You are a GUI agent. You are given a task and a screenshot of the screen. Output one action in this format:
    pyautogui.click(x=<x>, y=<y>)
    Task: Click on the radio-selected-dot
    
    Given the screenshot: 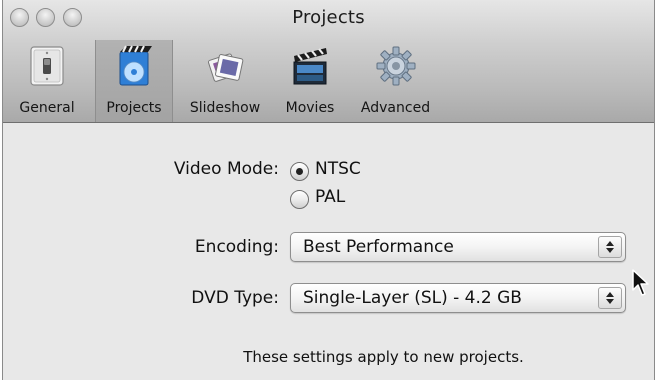 What is the action you would take?
    pyautogui.click(x=299, y=171)
    